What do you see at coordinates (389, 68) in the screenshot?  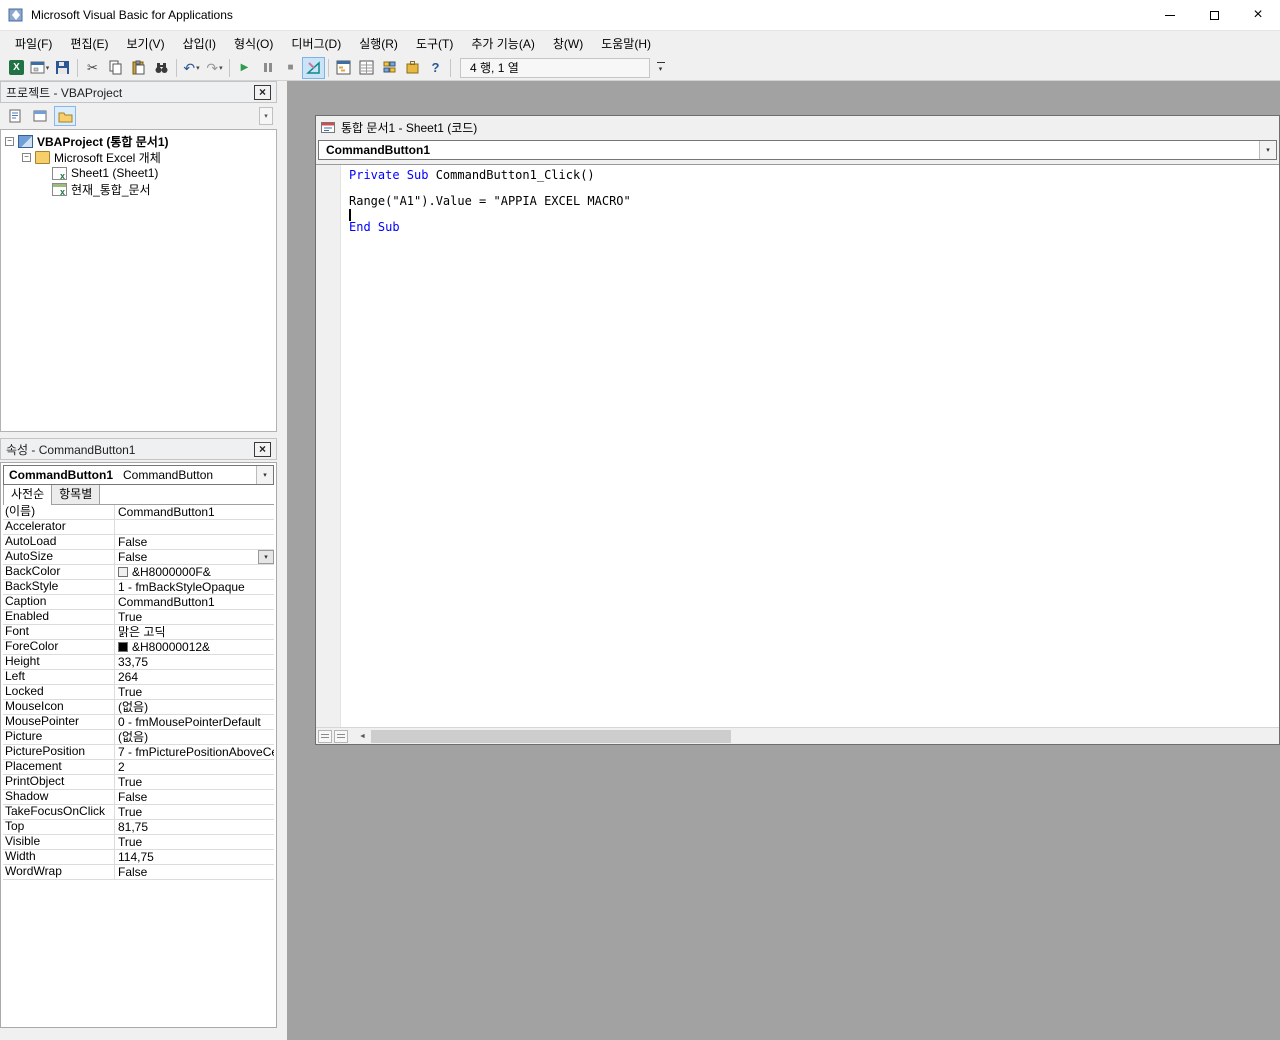 I see `object-browser-button` at bounding box center [389, 68].